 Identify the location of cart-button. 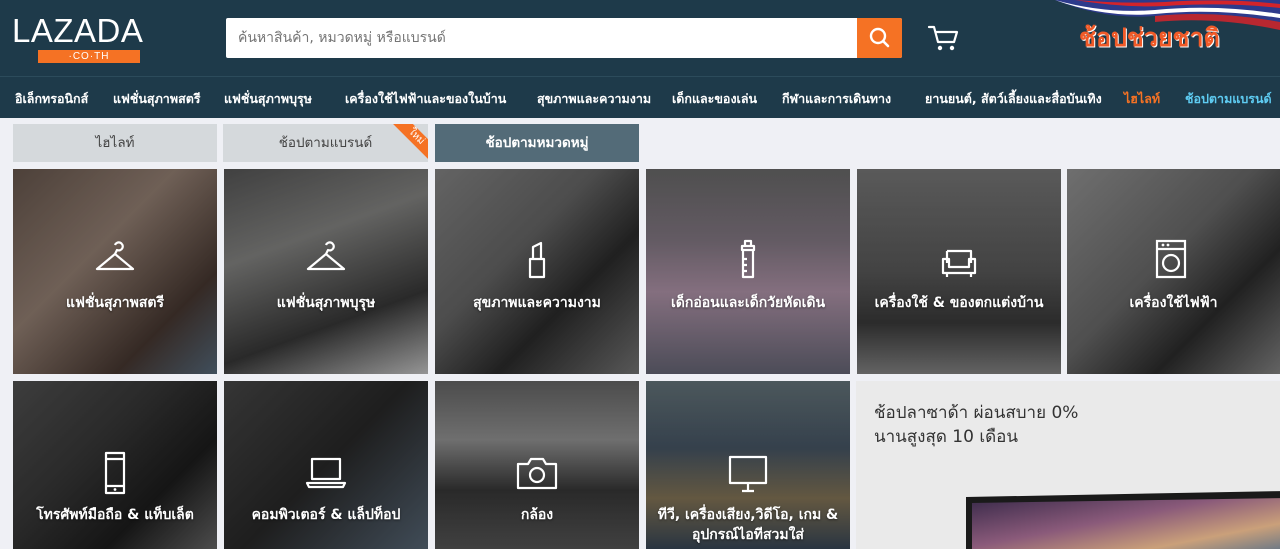
(944, 38).